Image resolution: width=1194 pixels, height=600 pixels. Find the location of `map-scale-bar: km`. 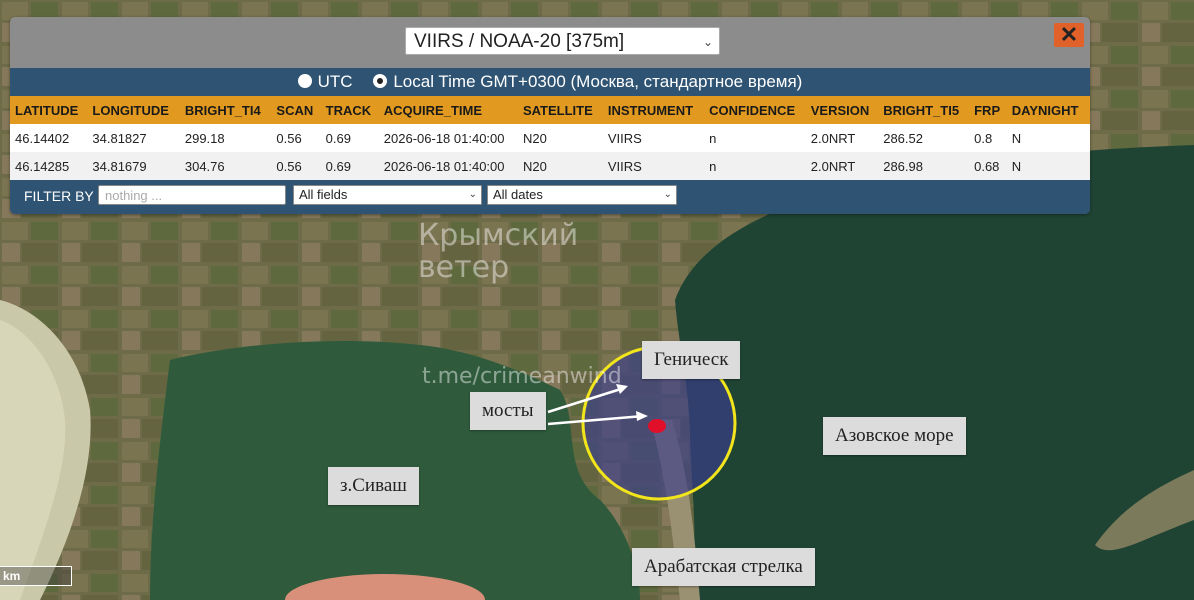

map-scale-bar: km is located at coordinates (36, 576).